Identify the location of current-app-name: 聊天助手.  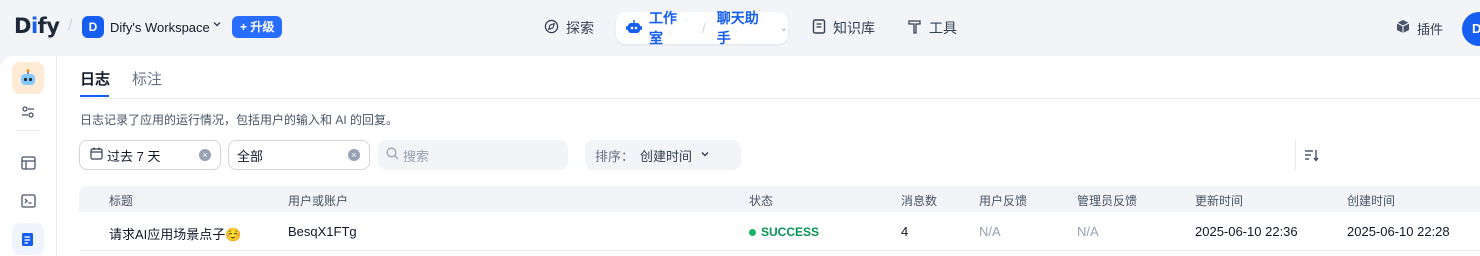
(745, 28).